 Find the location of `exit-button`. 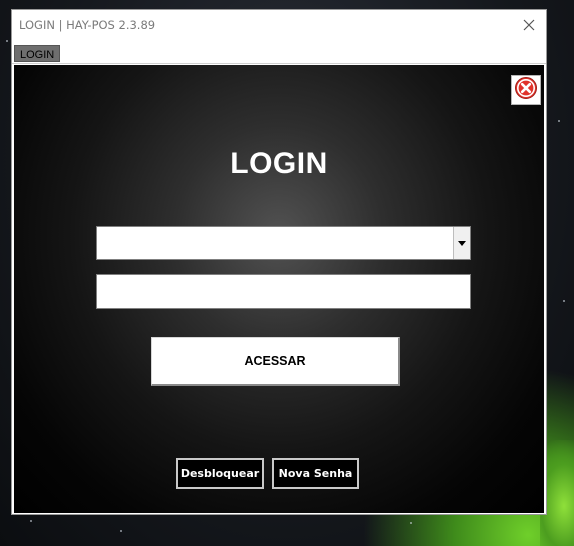

exit-button is located at coordinates (526, 90).